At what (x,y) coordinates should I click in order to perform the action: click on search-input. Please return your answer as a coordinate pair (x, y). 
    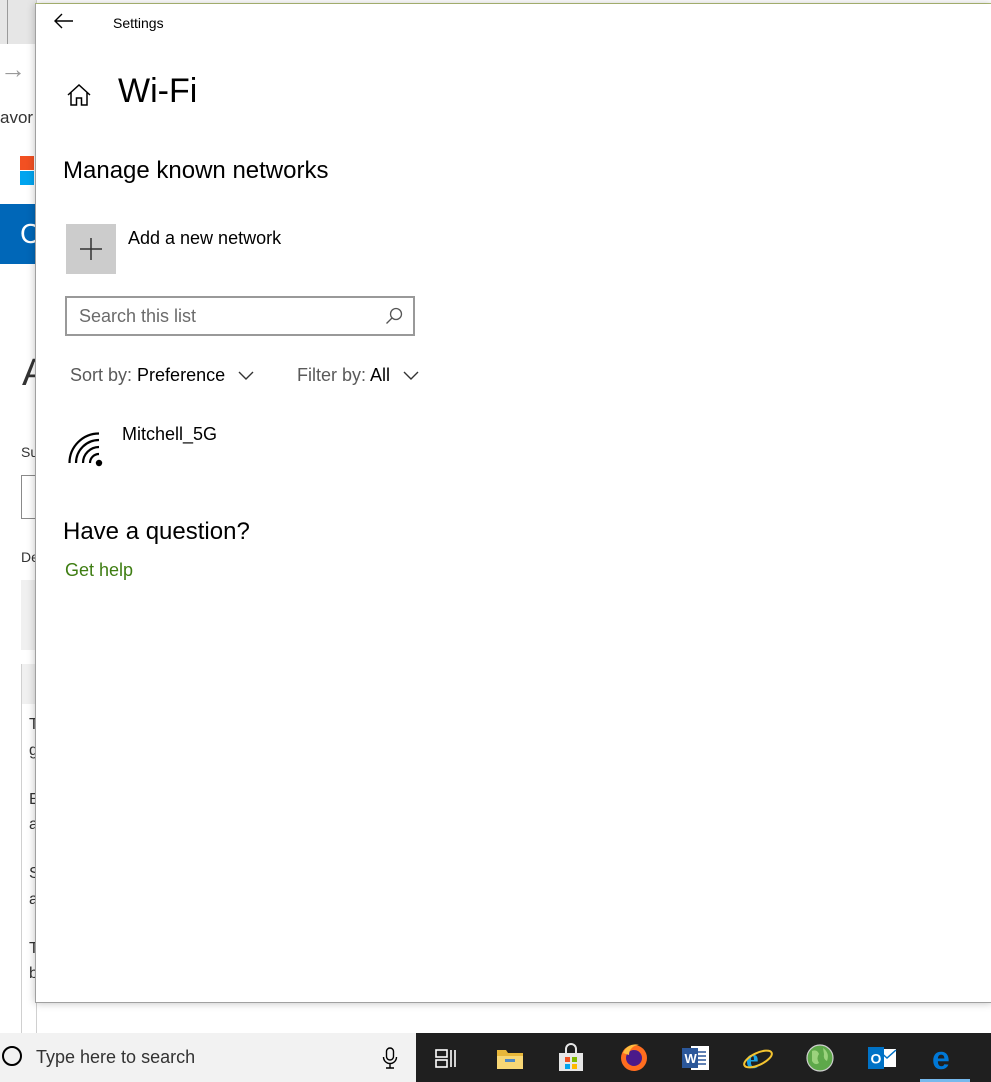
    Looking at the image, I should click on (229, 316).